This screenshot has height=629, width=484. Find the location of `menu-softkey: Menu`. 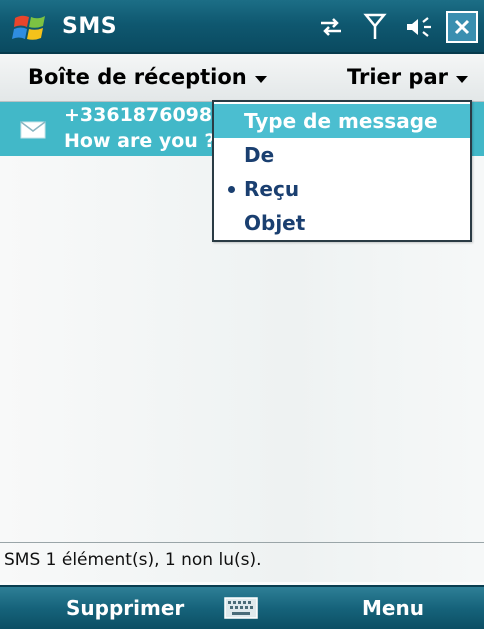

menu-softkey: Menu is located at coordinates (393, 608).